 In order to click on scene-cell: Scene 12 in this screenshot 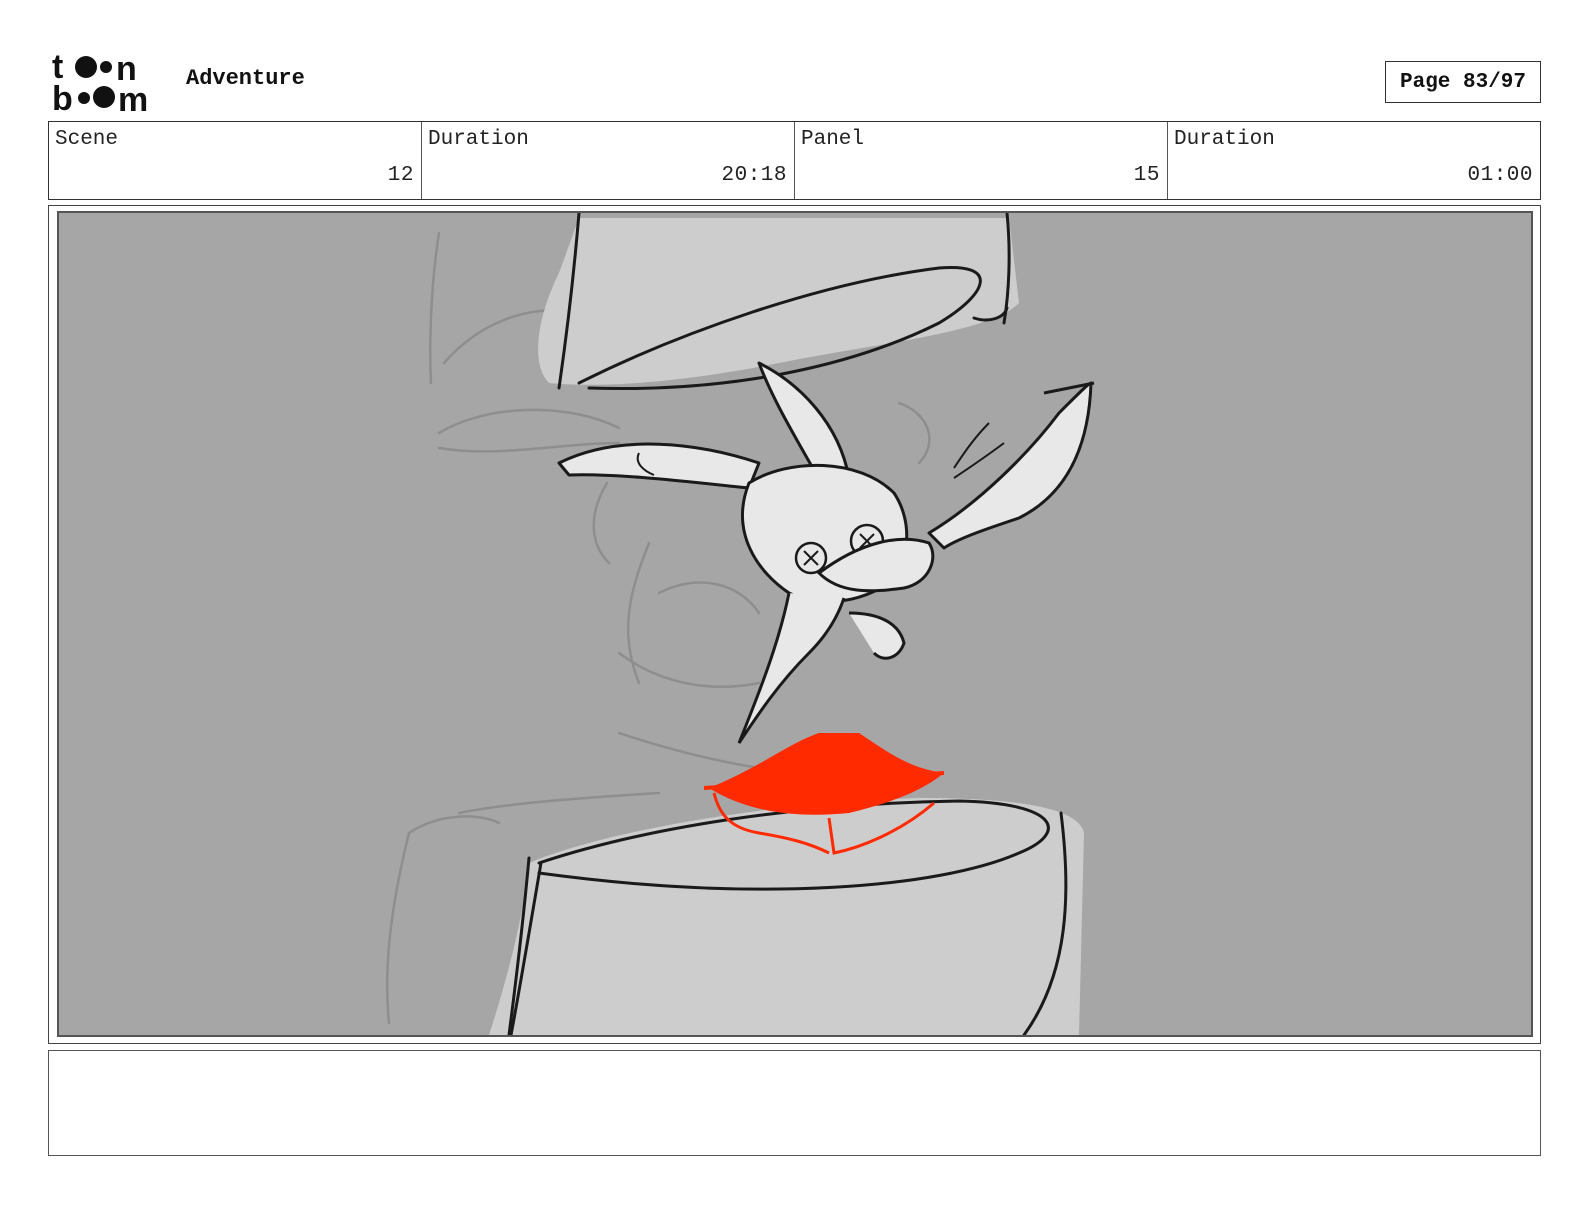, I will do `click(235, 160)`.